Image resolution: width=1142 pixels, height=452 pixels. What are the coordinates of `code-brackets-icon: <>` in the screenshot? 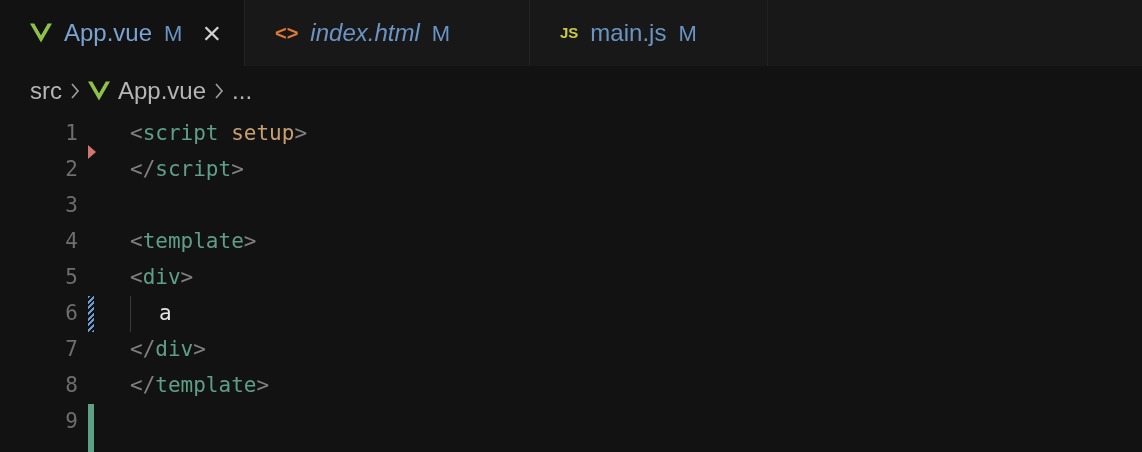 It's located at (287, 33).